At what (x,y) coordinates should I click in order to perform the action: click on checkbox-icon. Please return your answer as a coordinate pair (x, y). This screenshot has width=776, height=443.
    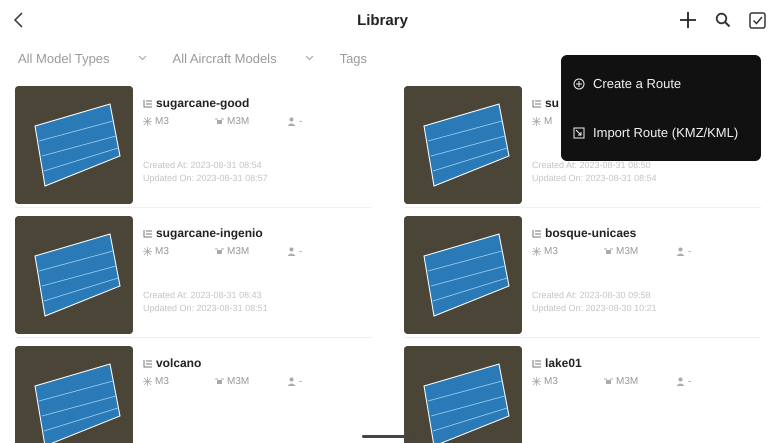
    Looking at the image, I should click on (757, 20).